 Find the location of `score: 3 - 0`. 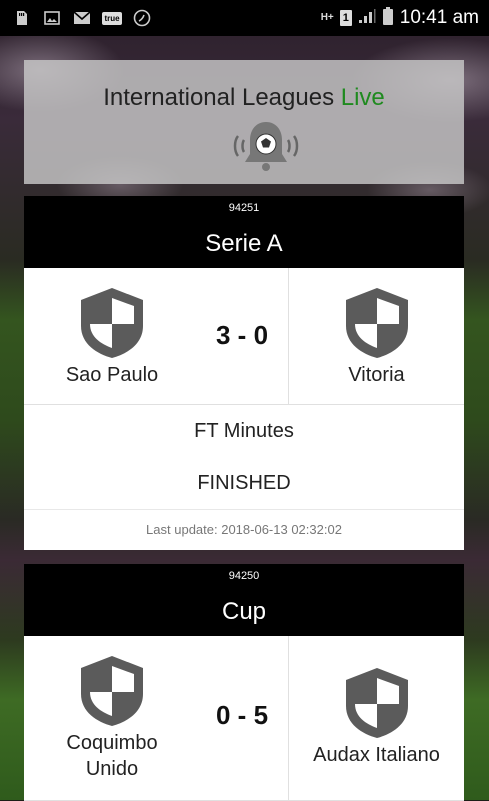

score: 3 - 0 is located at coordinates (242, 335).